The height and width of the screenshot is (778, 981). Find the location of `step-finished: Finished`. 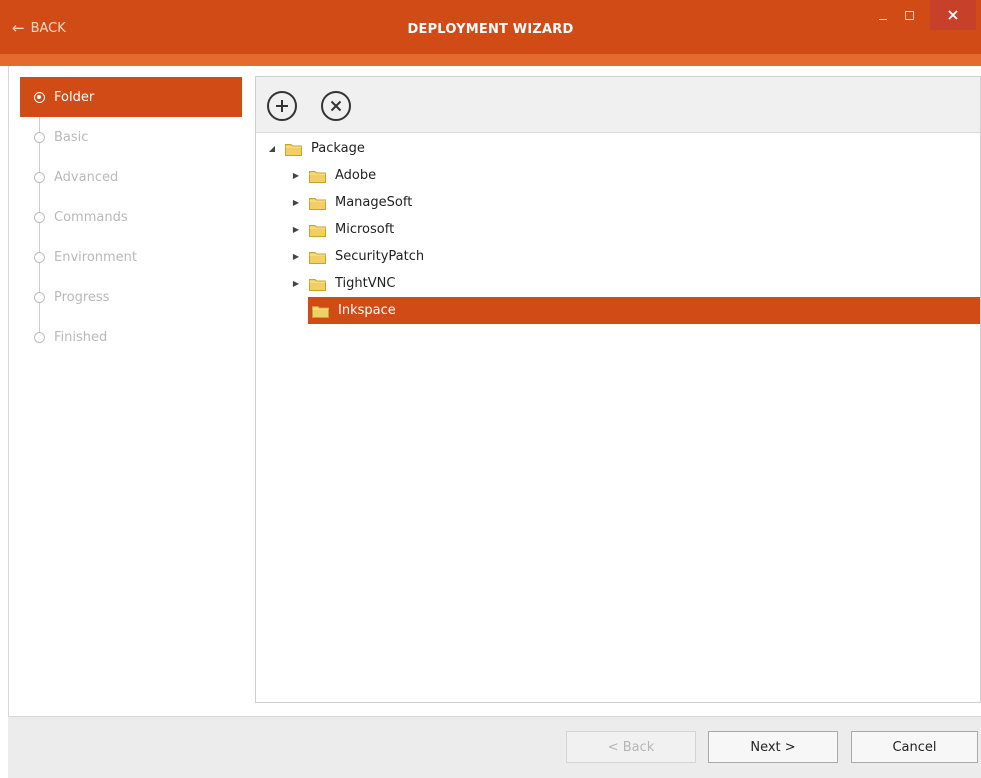

step-finished: Finished is located at coordinates (131, 337).